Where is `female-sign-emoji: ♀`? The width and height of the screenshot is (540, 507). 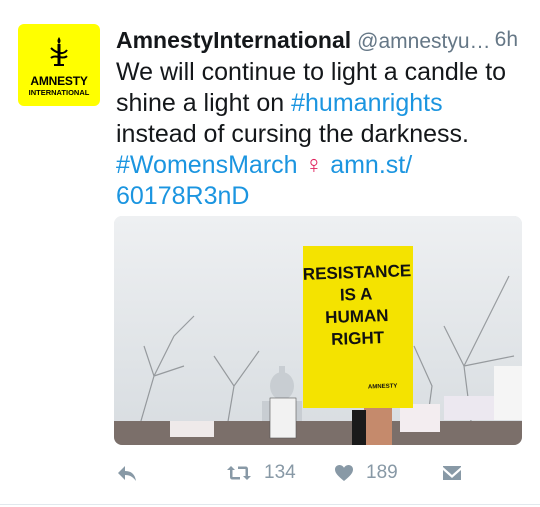 female-sign-emoji: ♀ is located at coordinates (314, 165).